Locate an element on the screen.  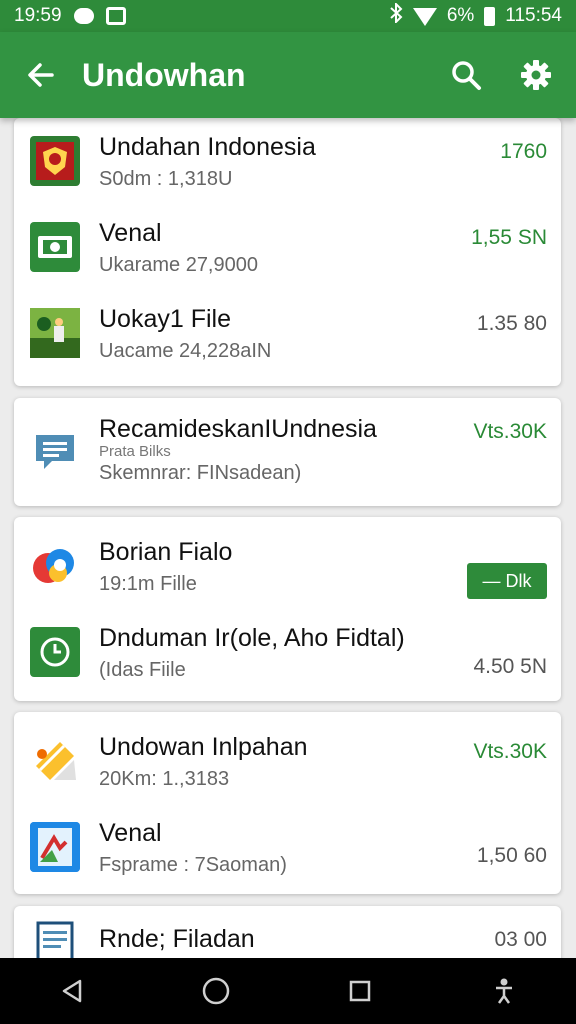
item-subtitle: 19:1m Fille is located at coordinates (148, 584).